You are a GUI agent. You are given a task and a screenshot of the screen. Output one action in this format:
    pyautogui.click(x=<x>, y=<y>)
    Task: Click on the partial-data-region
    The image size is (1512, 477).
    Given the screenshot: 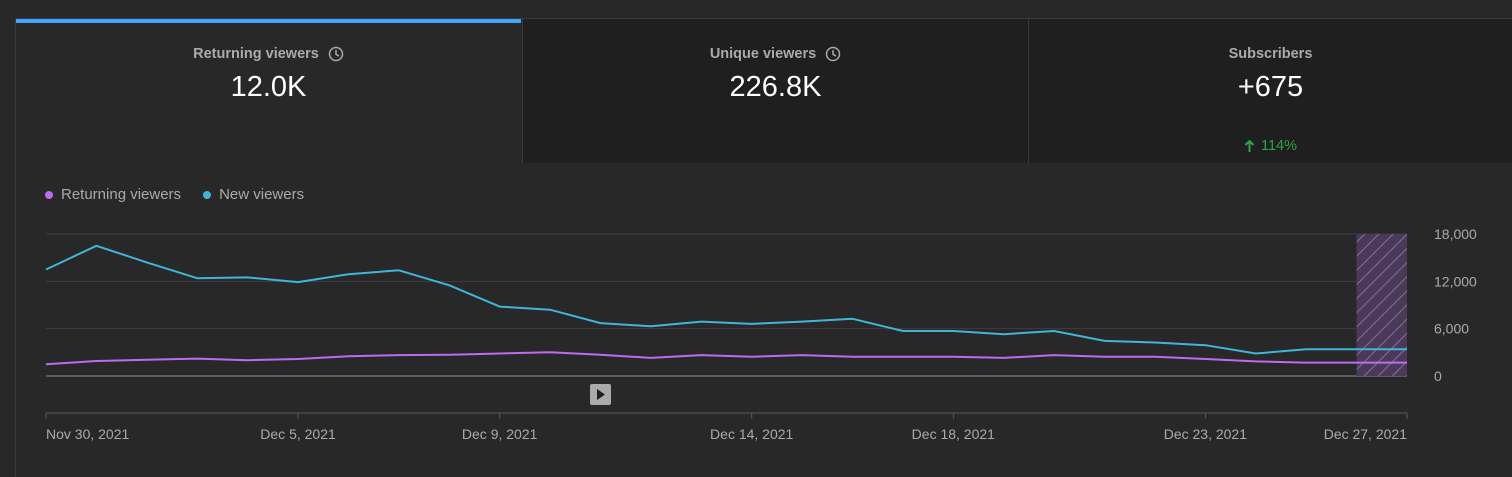 What is the action you would take?
    pyautogui.click(x=1381, y=305)
    